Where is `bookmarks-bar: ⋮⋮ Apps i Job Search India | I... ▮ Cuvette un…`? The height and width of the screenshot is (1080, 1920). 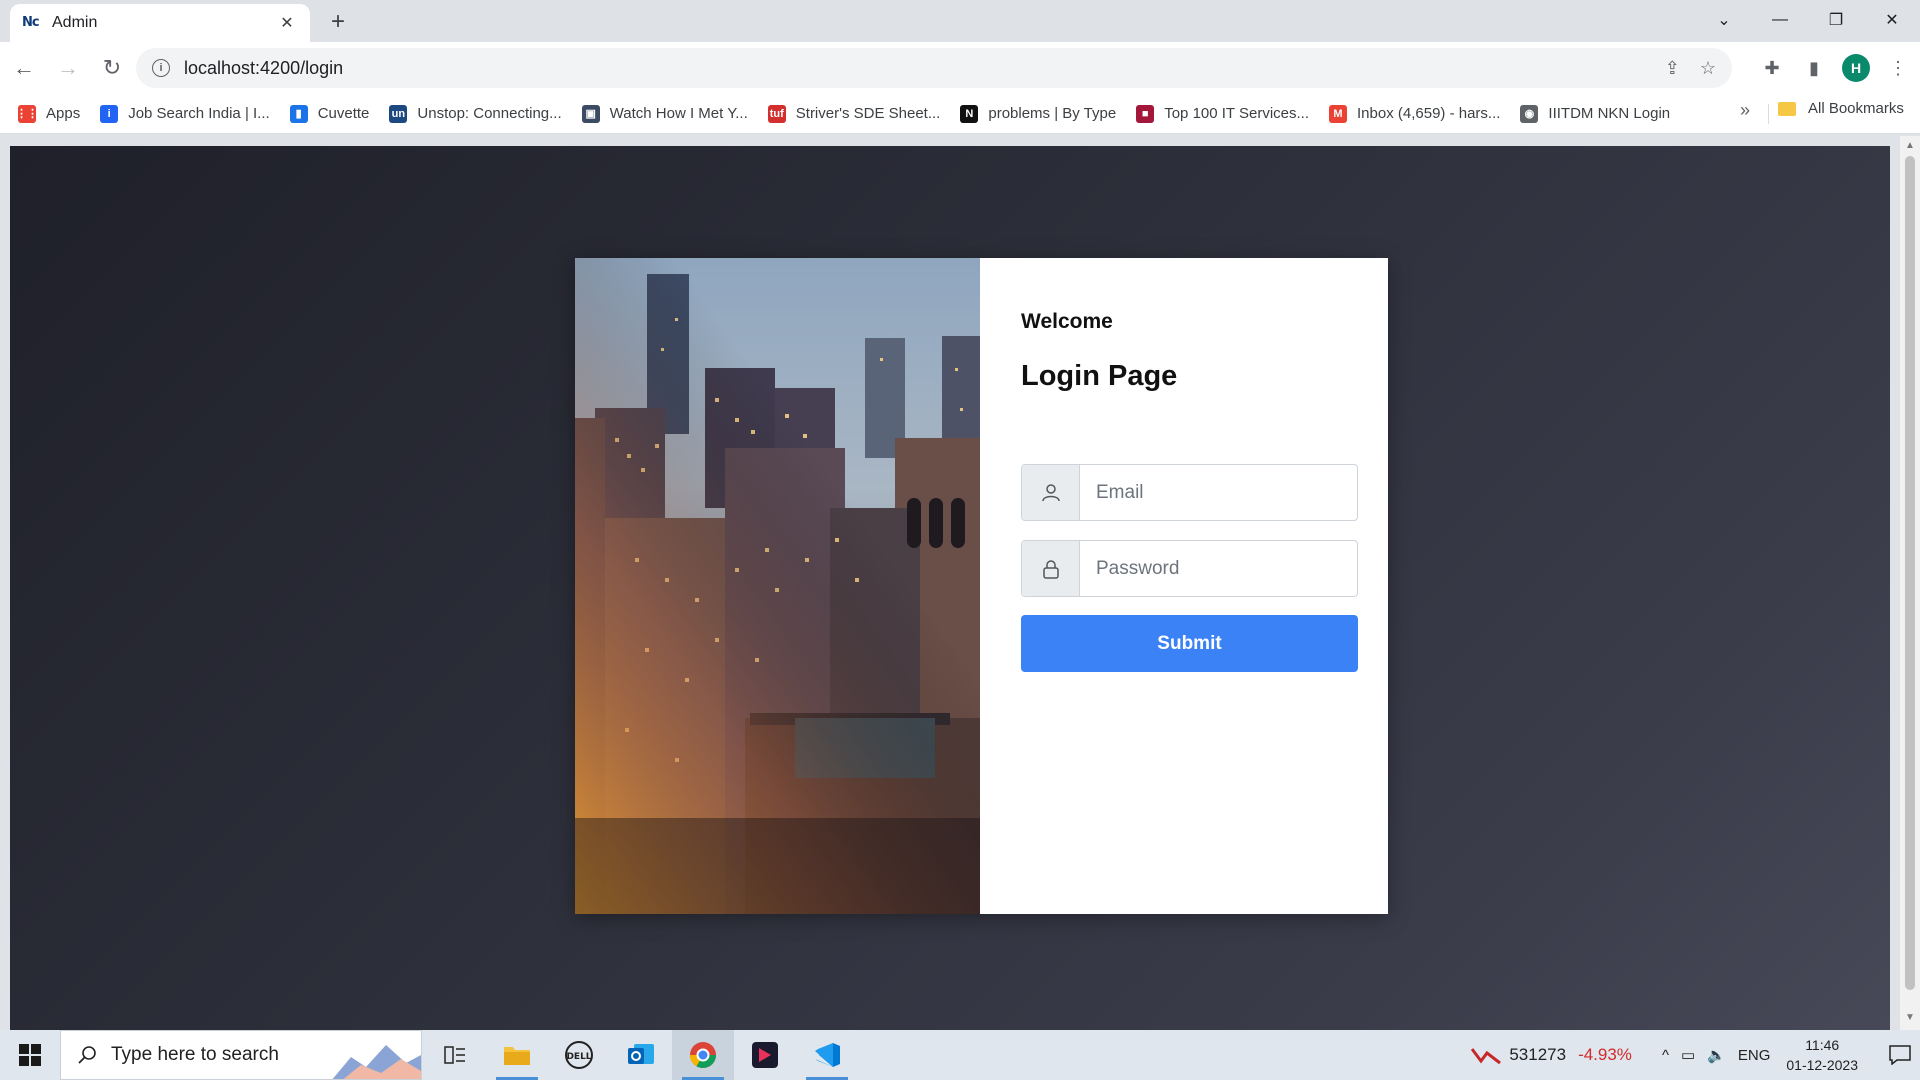
bookmarks-bar: ⋮⋮ Apps i Job Search India | I... ▮ Cuvette un… is located at coordinates (960, 114).